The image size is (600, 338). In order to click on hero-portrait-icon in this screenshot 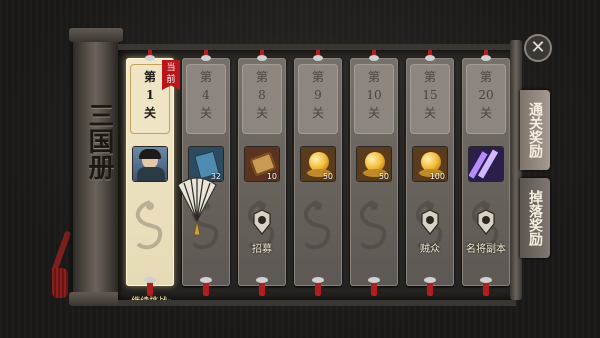, I will do `click(150, 164)`.